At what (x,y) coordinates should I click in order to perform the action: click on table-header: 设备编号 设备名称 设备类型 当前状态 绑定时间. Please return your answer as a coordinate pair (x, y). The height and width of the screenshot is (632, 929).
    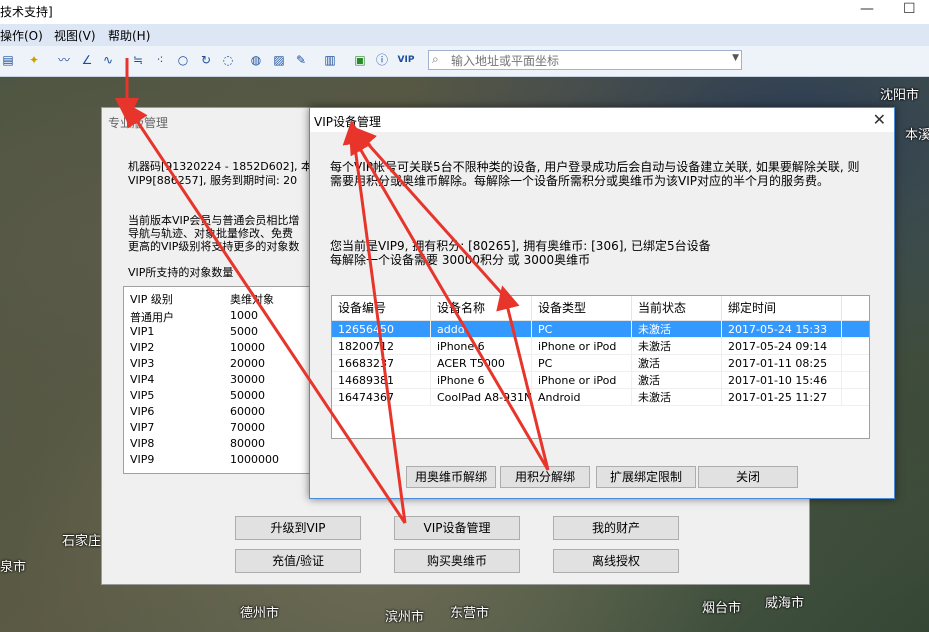
    Looking at the image, I should click on (600, 308).